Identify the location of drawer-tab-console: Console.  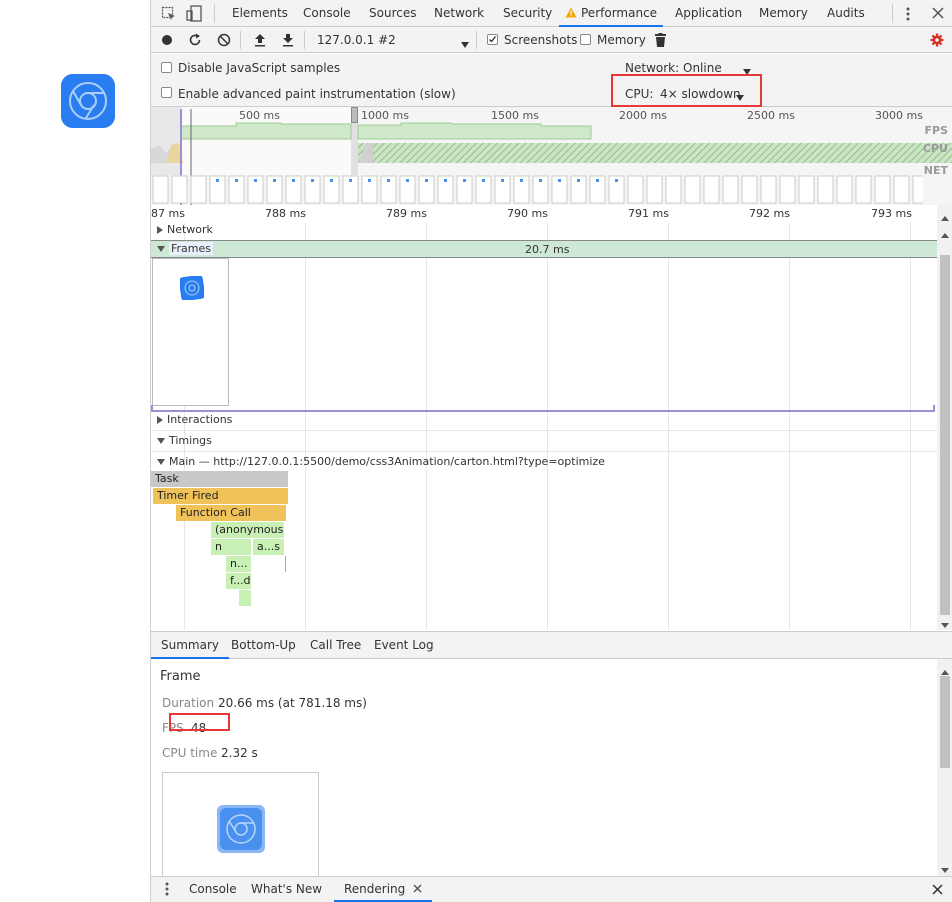
(213, 889).